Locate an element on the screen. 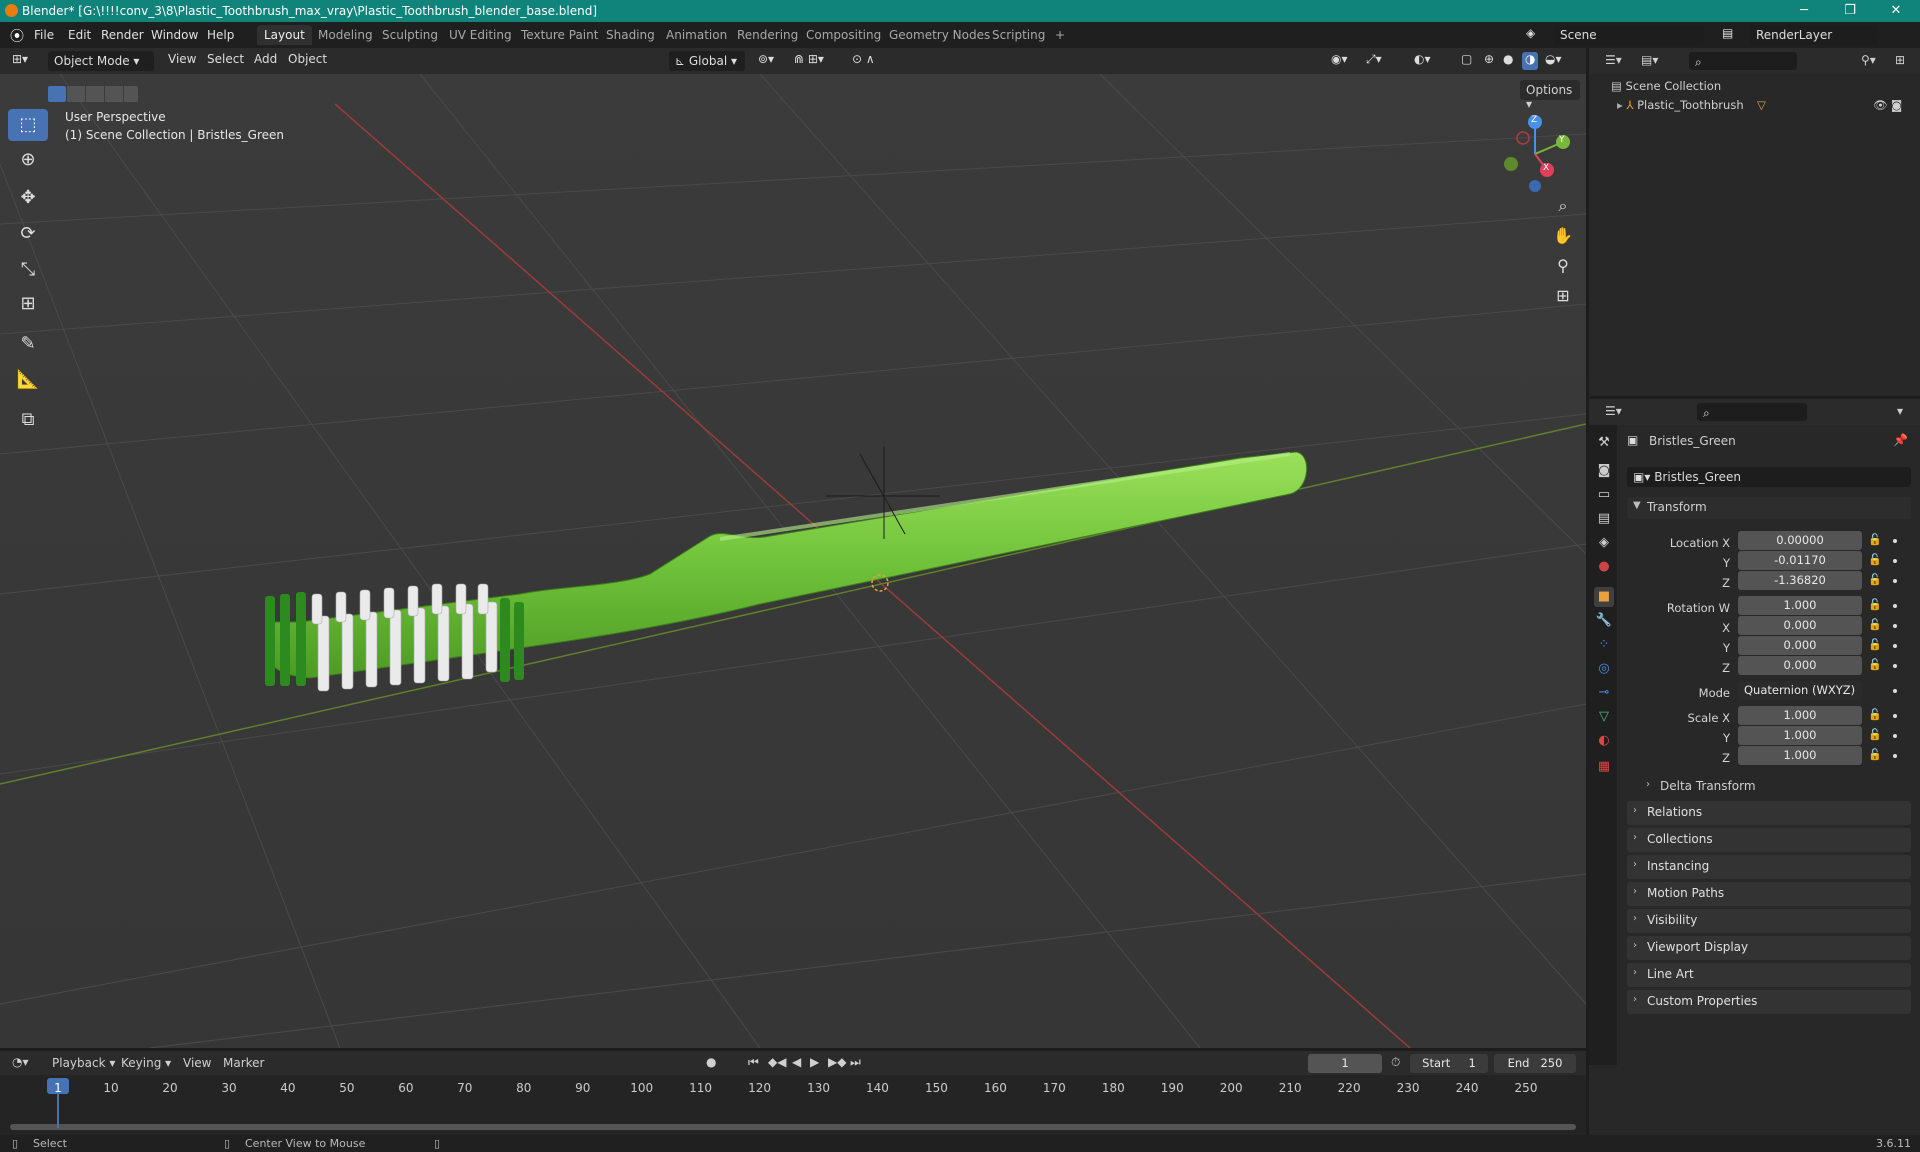  select-subtract-icon is located at coordinates (95, 94).